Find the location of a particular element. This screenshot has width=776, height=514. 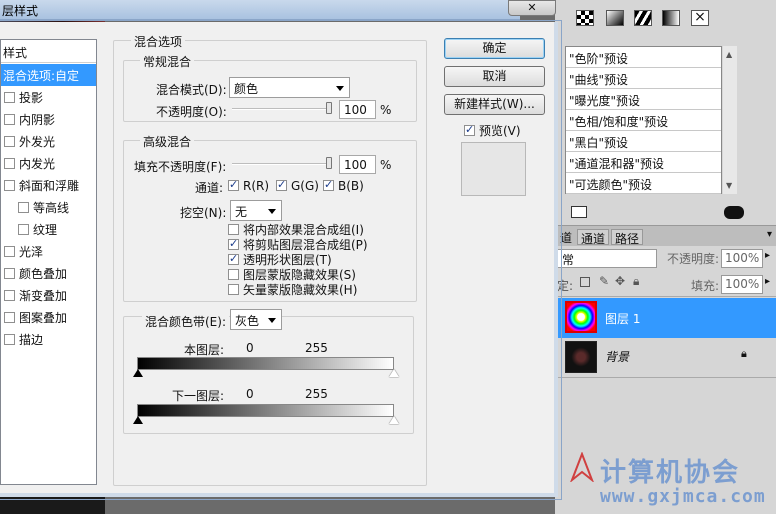

opacity-input: 100 is located at coordinates (357, 109).